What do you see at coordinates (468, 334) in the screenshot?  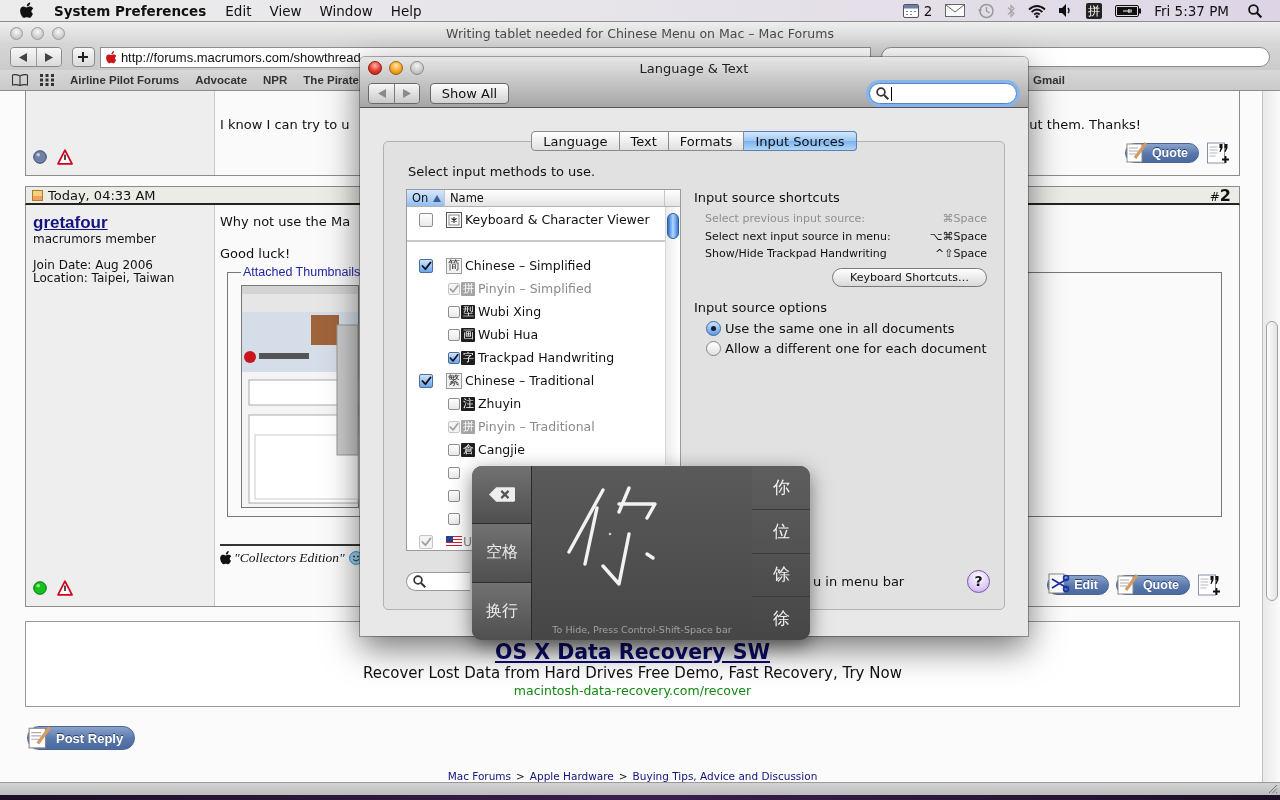 I see `input-method-glyph: 画` at bounding box center [468, 334].